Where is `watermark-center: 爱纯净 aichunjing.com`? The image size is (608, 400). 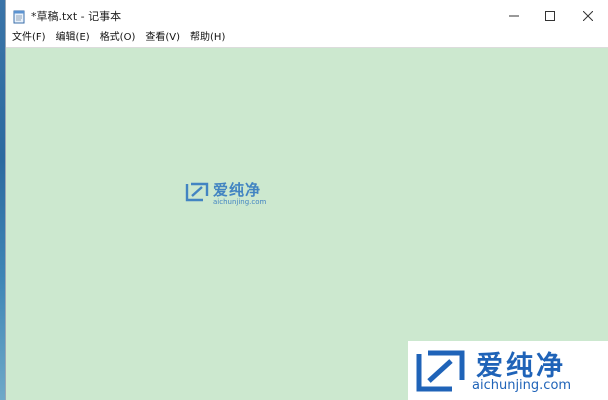 watermark-center: 爱纯净 aichunjing.com is located at coordinates (225, 194).